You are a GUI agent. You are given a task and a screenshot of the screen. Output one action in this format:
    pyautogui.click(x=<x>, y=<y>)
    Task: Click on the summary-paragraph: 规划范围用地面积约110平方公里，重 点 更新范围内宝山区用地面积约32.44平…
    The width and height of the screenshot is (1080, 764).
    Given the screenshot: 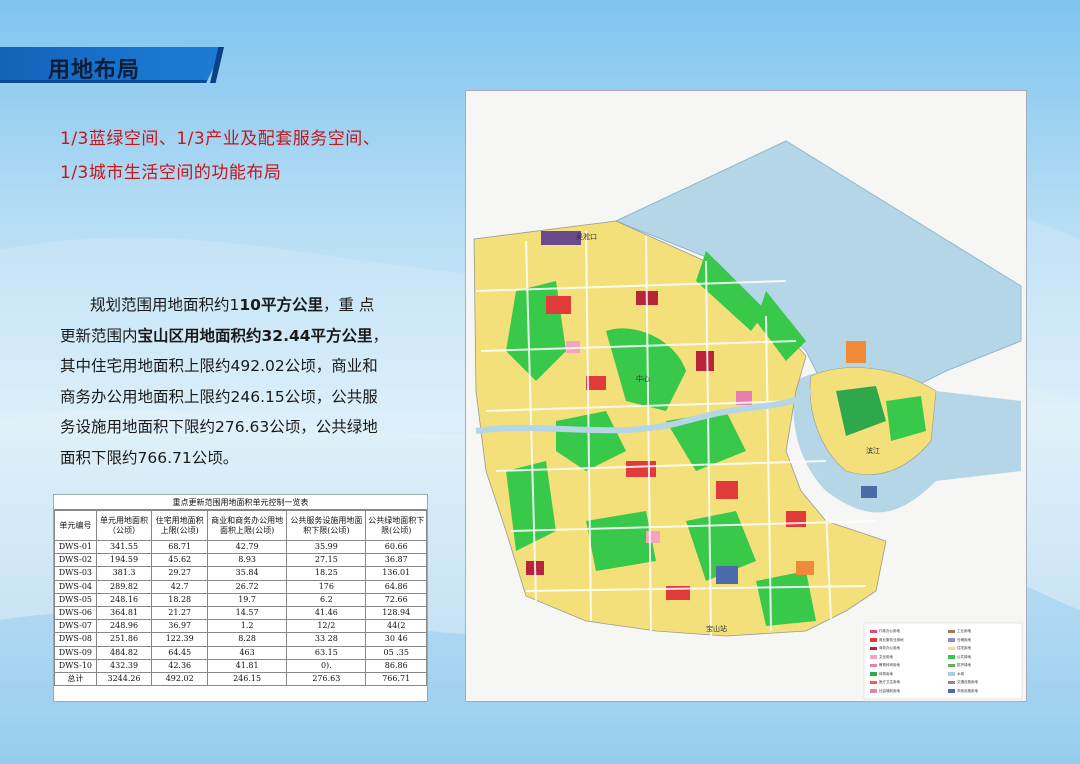 What is the action you would take?
    pyautogui.click(x=224, y=381)
    